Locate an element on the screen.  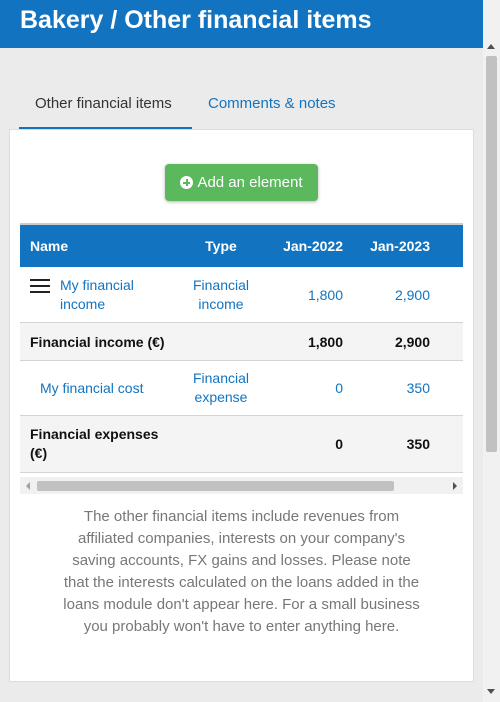
column-header-jan-2023: Jan-2023 is located at coordinates (400, 246).